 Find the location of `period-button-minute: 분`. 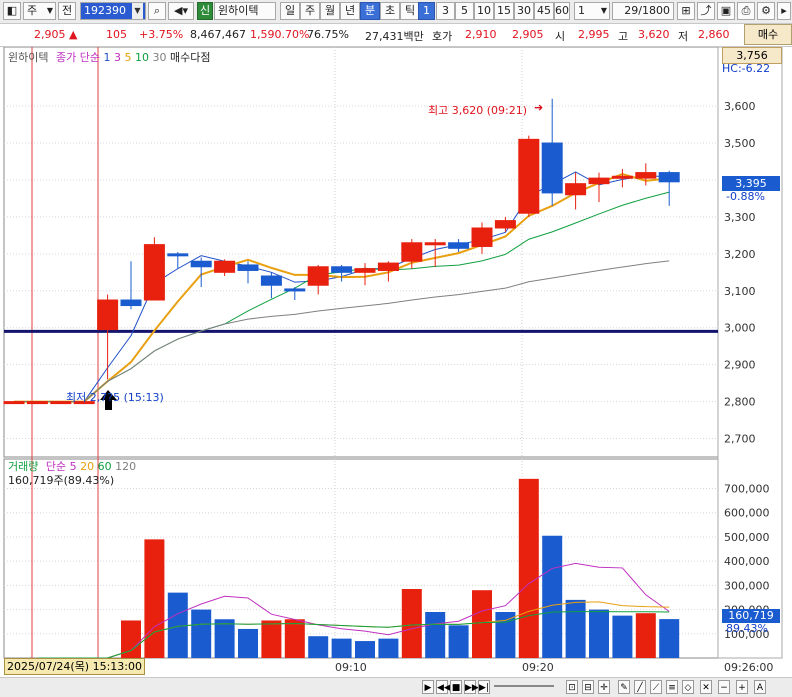

period-button-minute: 분 is located at coordinates (370, 11).